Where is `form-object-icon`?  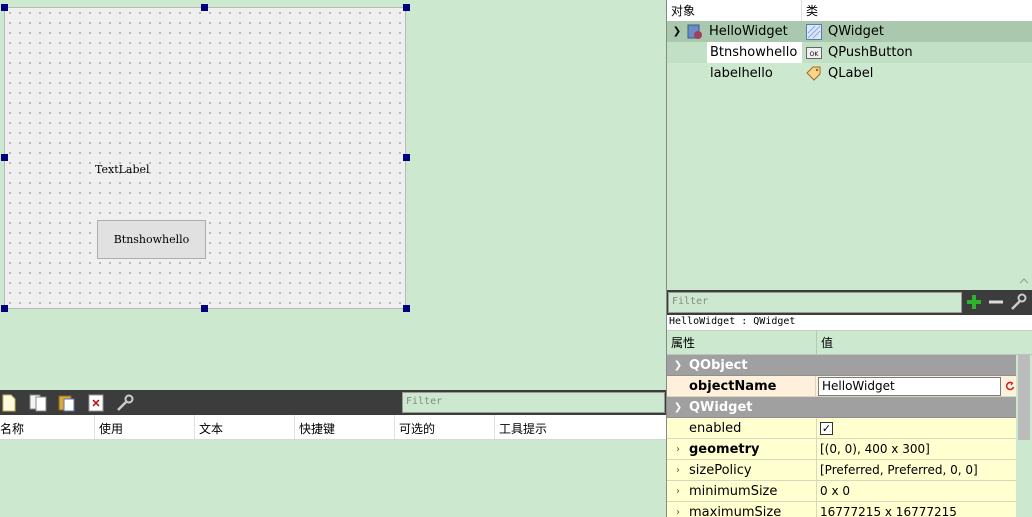 form-object-icon is located at coordinates (695, 32).